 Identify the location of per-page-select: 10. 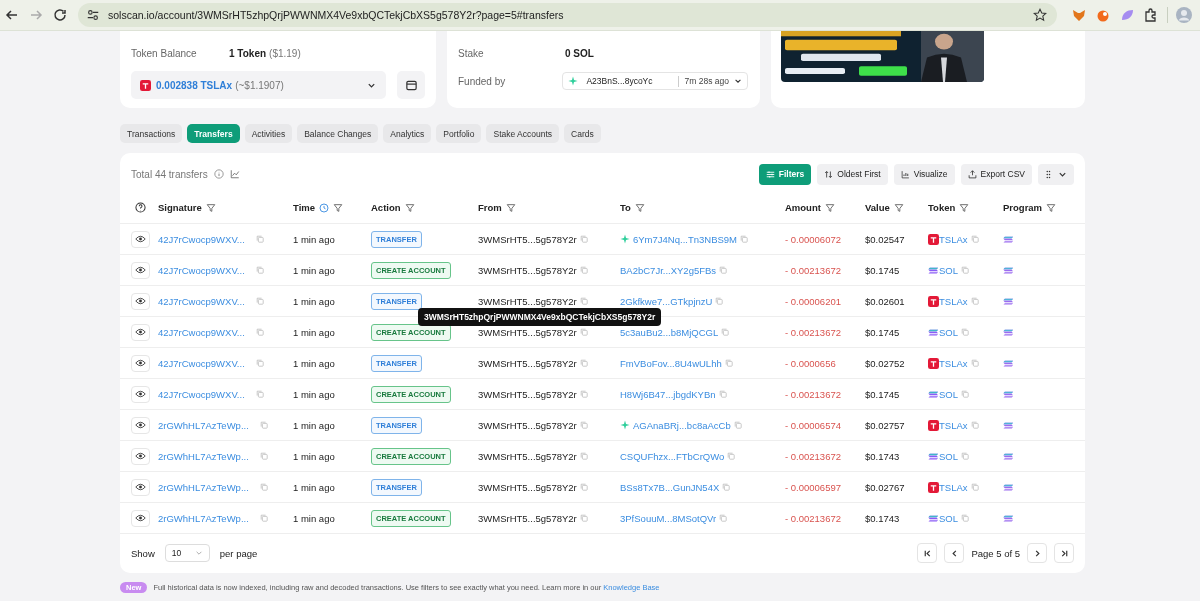
(187, 553).